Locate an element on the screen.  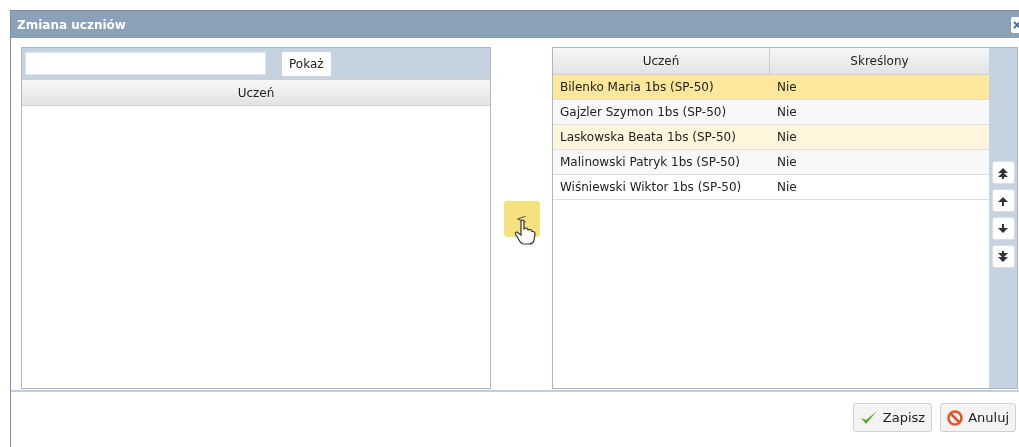
move-bottom-button is located at coordinates (1003, 256).